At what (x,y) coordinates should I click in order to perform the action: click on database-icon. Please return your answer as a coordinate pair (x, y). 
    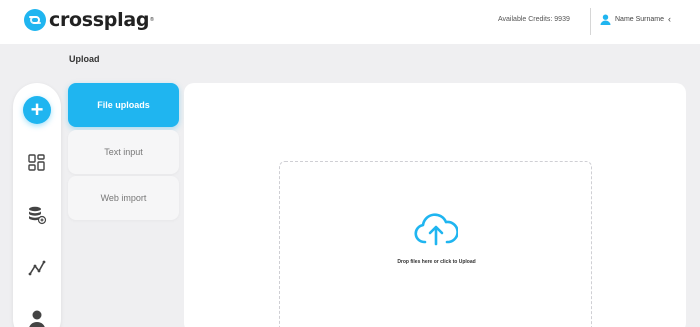
    Looking at the image, I should click on (37, 215).